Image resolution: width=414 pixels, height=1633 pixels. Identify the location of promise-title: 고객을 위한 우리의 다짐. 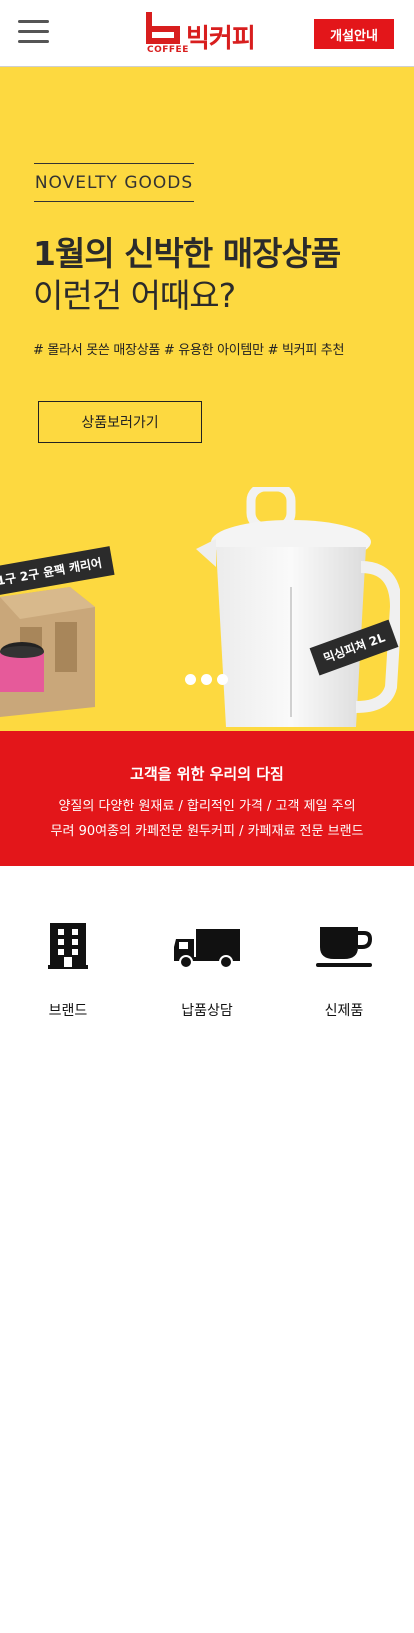
(207, 774).